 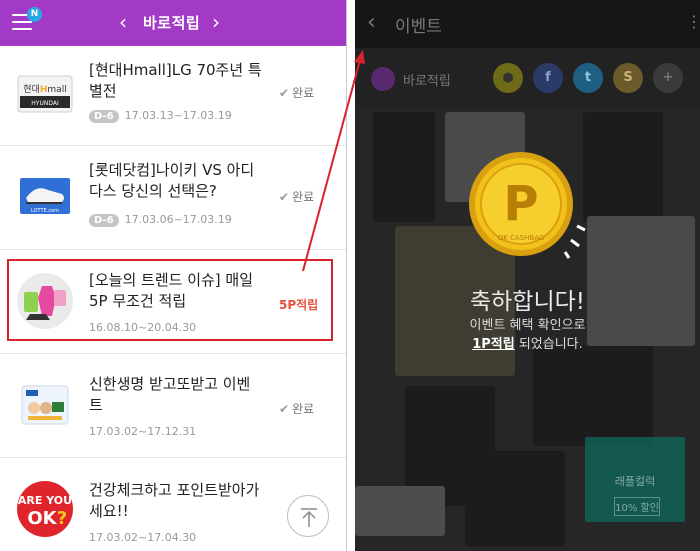 I want to click on top-bar: N ‹ 바로적립 ›, so click(x=173, y=23).